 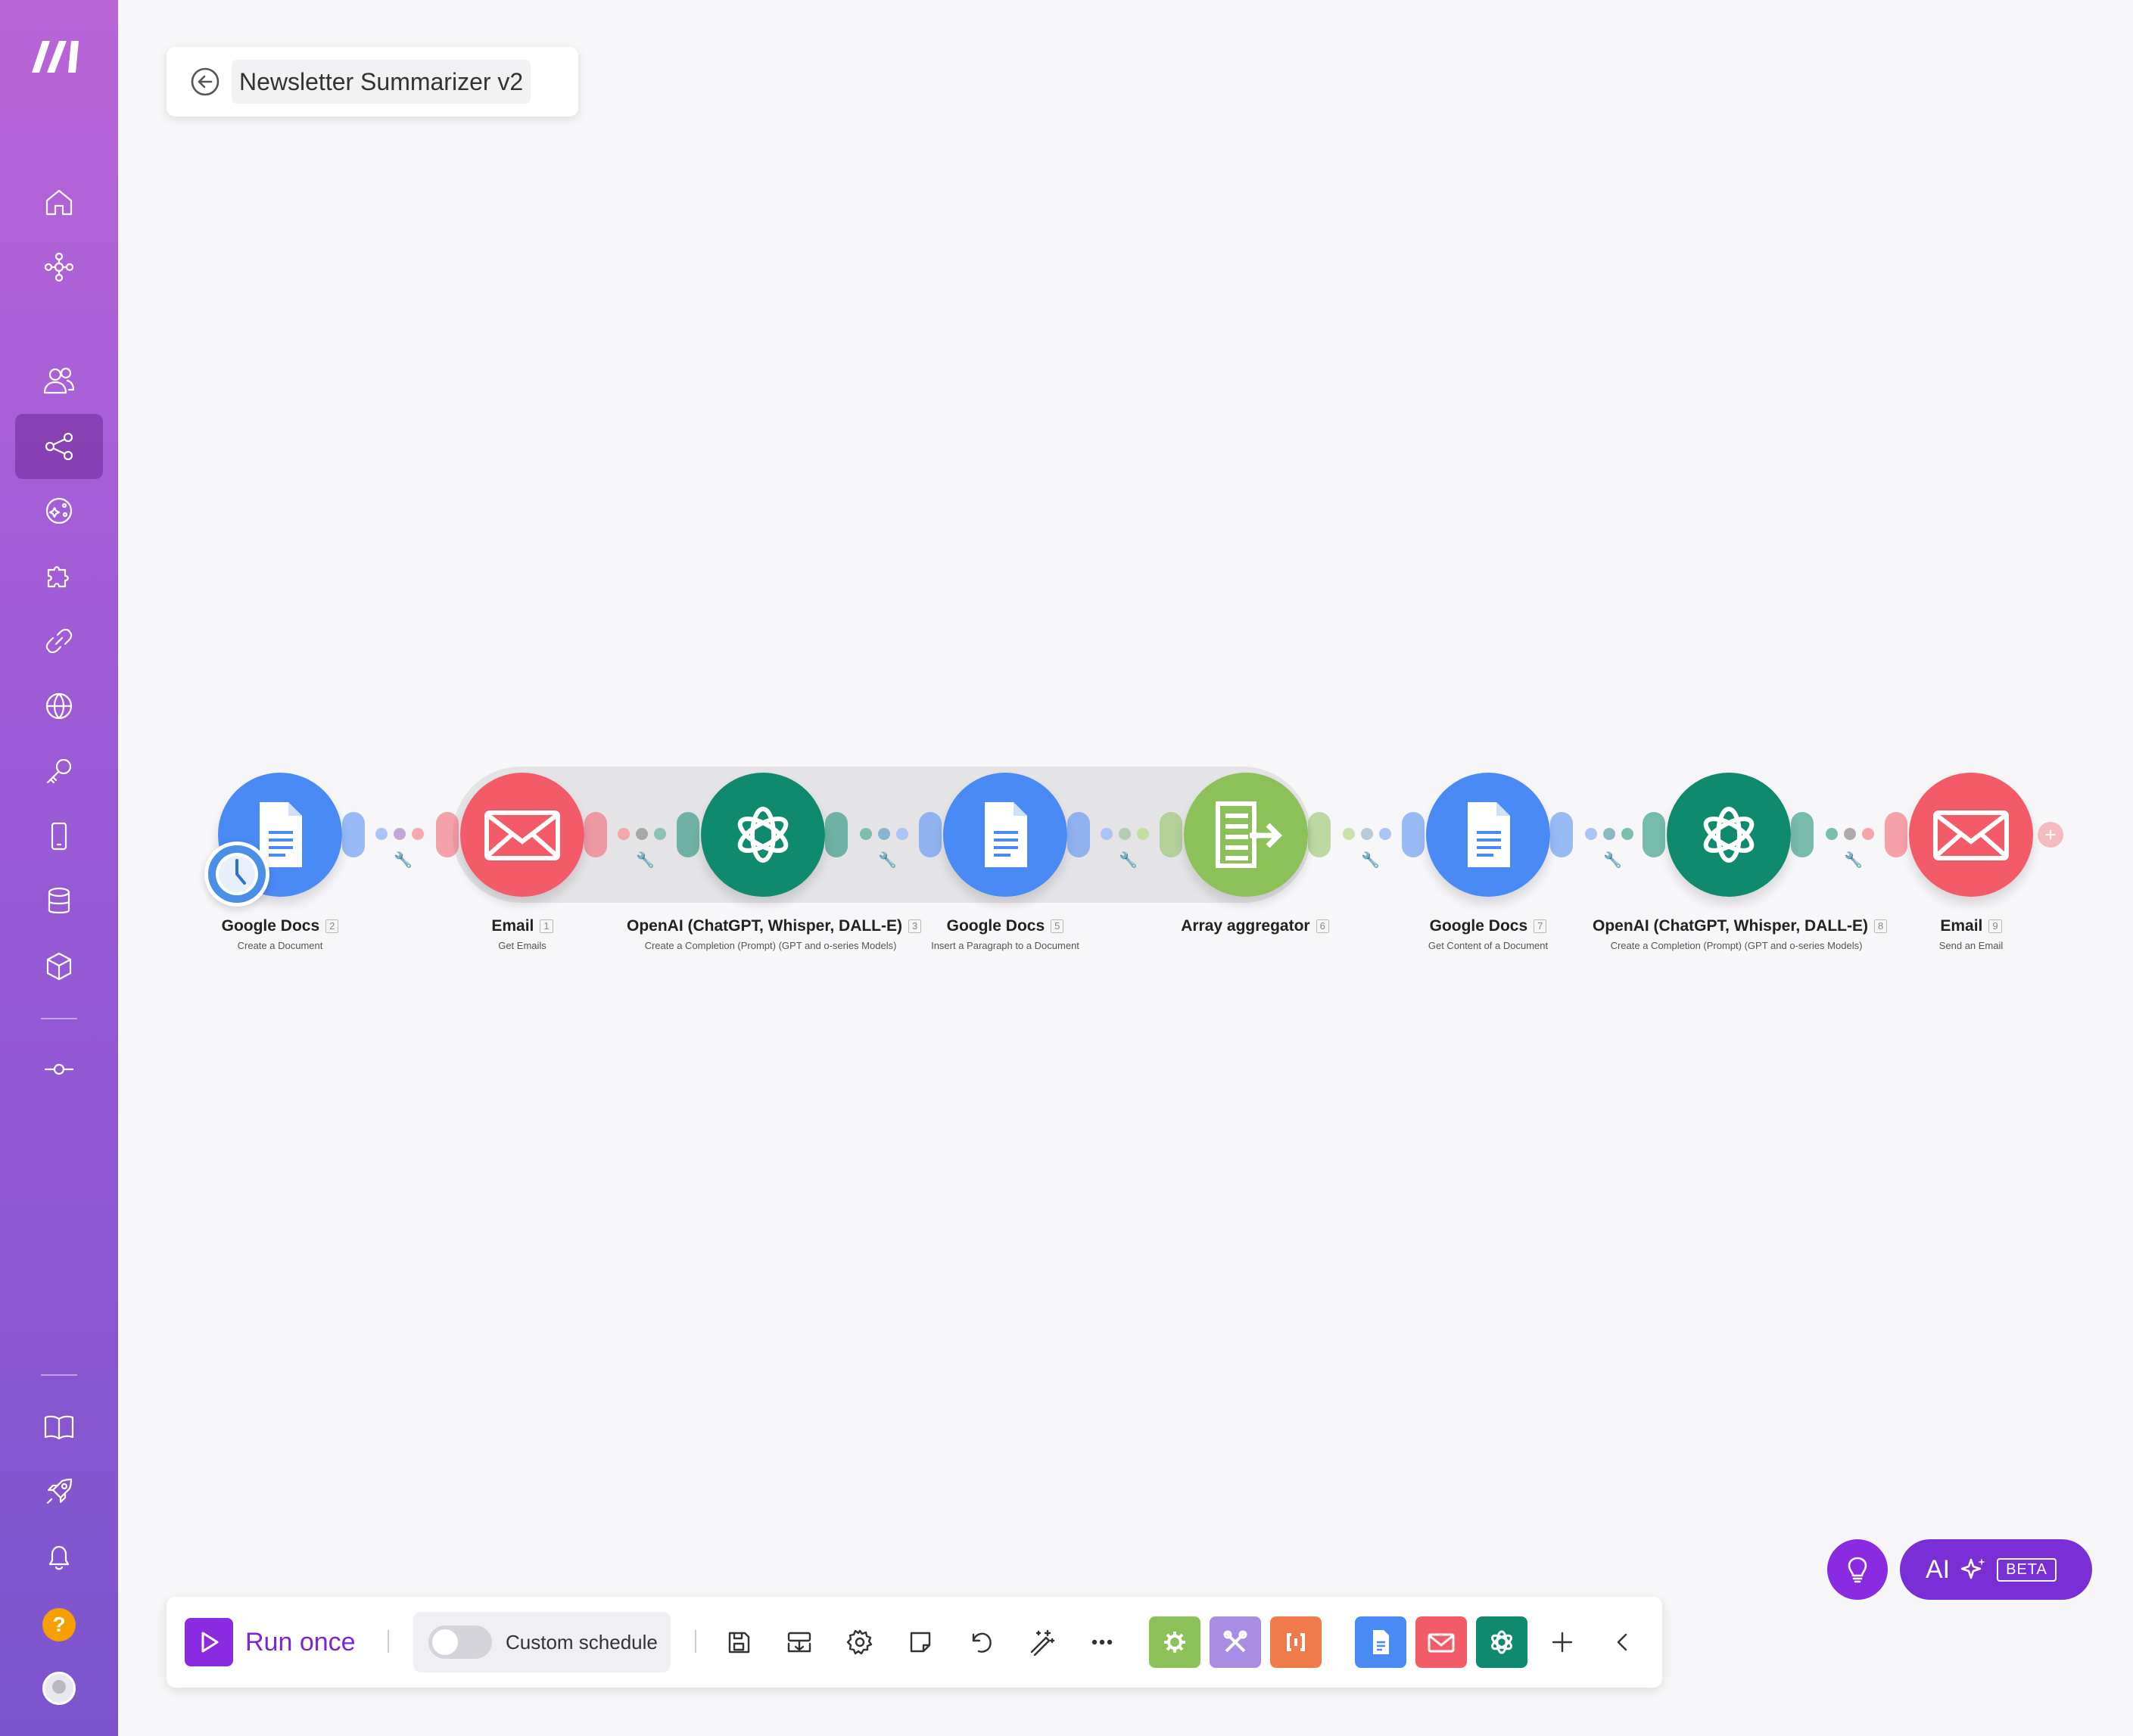 I want to click on email-icon, so click(x=1441, y=1642).